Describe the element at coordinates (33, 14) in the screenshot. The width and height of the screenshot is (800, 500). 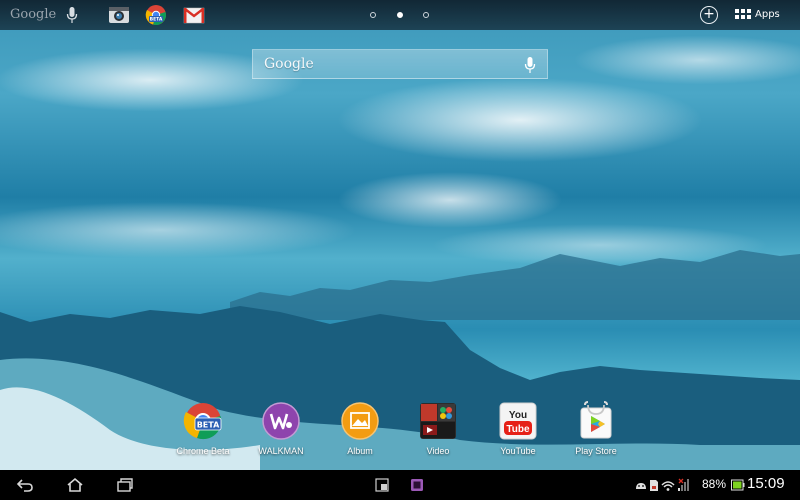
I see `google-search-button: Google` at that location.